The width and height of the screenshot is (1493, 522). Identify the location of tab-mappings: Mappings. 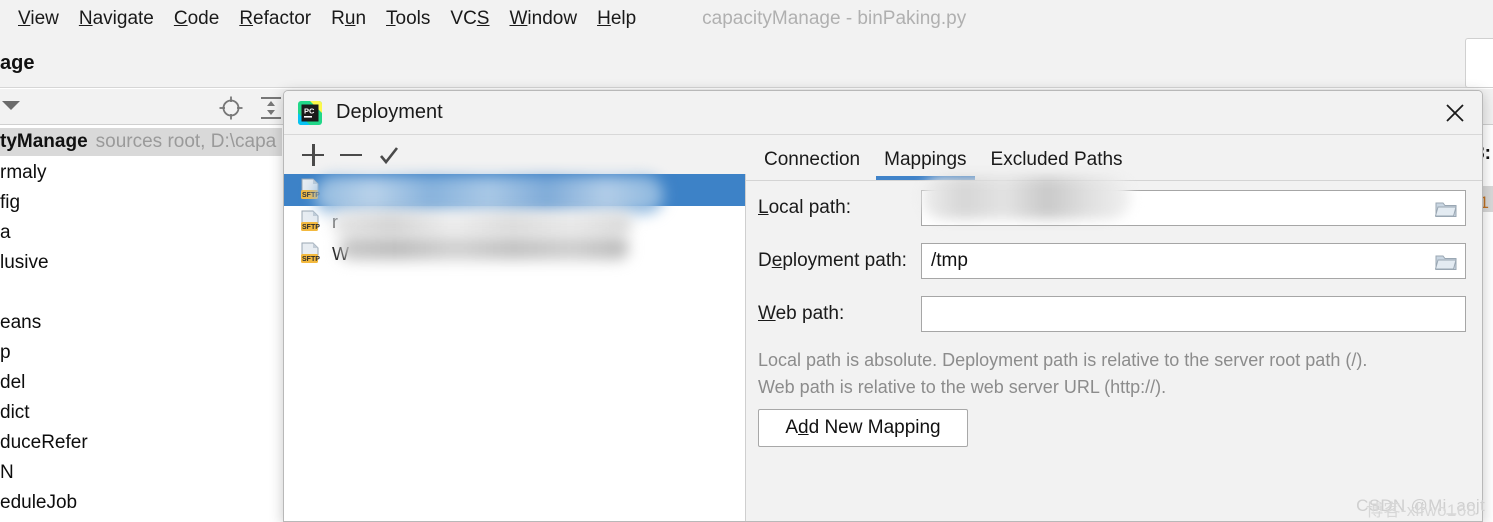
(925, 164).